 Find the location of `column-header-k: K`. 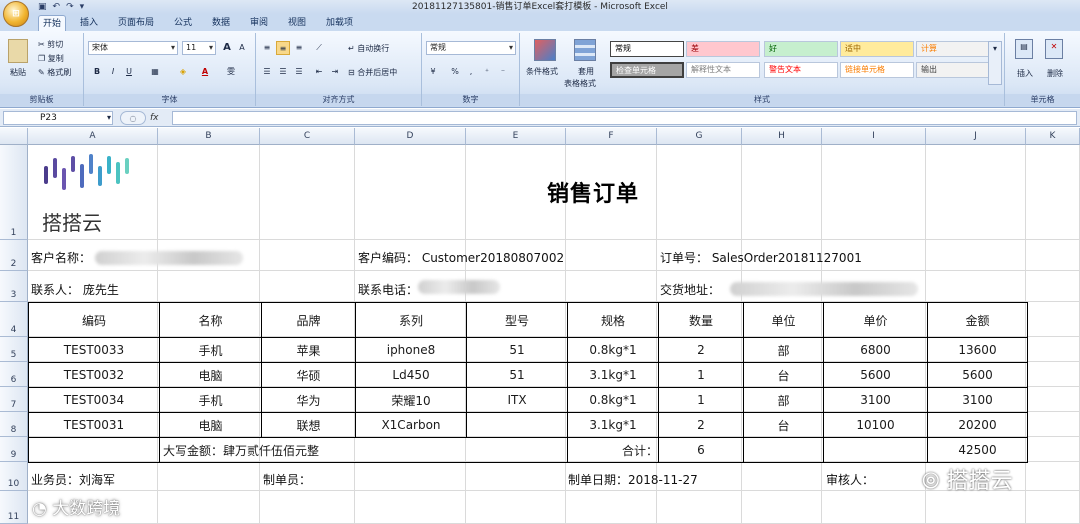

column-header-k: K is located at coordinates (1053, 136).